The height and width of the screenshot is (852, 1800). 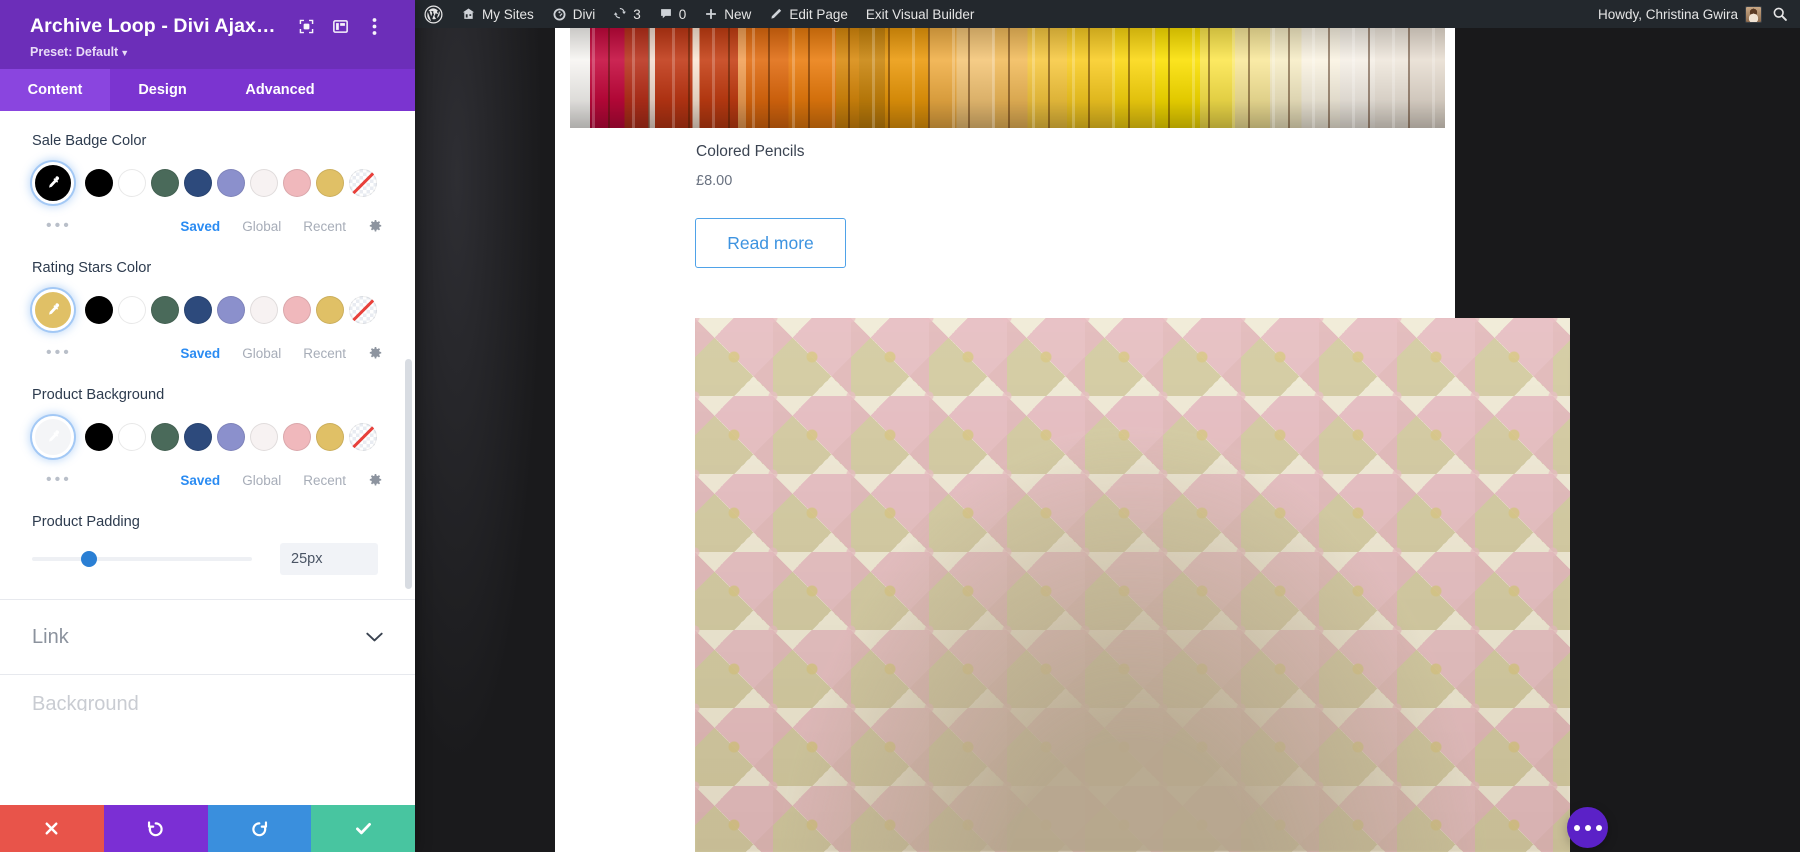 What do you see at coordinates (162, 90) in the screenshot?
I see `tab-design: Design` at bounding box center [162, 90].